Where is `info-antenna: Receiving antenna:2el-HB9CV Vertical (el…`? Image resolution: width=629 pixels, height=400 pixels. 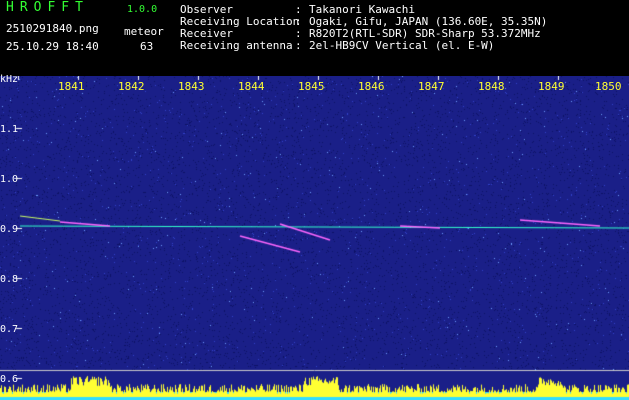 info-antenna: Receiving antenna:2el-HB9CV Vertical (el… is located at coordinates (337, 45).